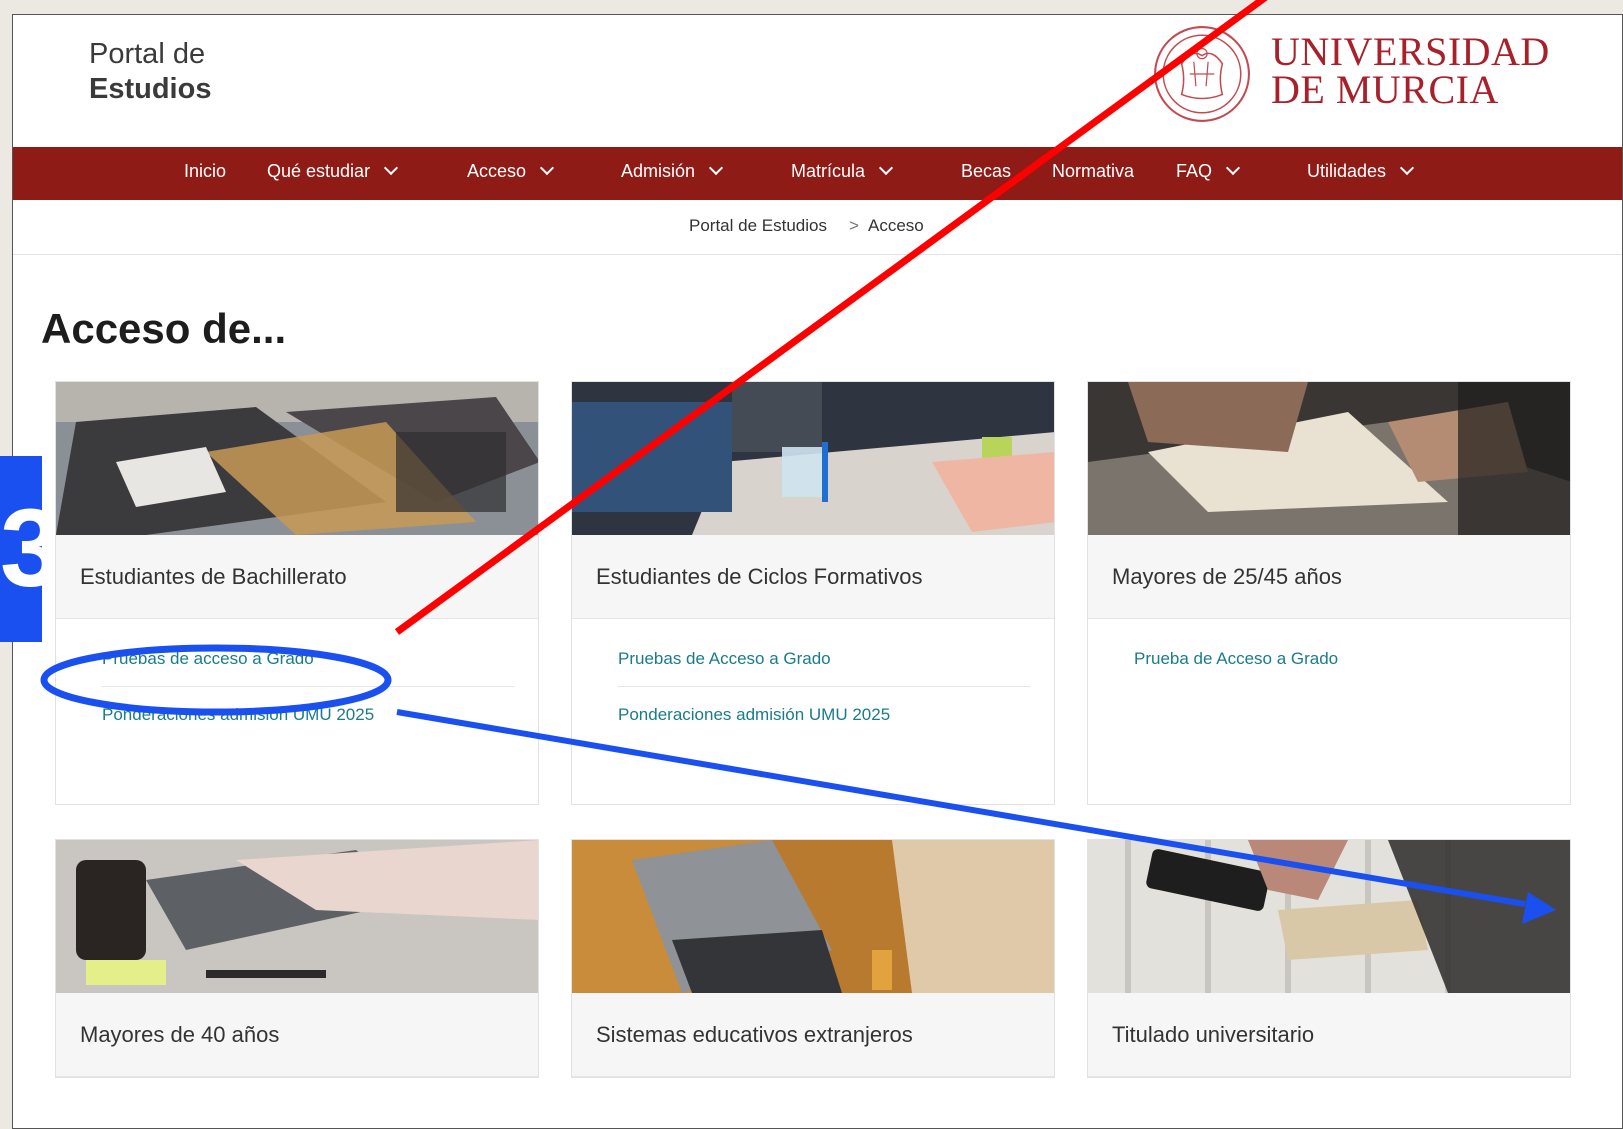 This screenshot has width=1623, height=1129. I want to click on nav-becas: Becas, so click(986, 173).